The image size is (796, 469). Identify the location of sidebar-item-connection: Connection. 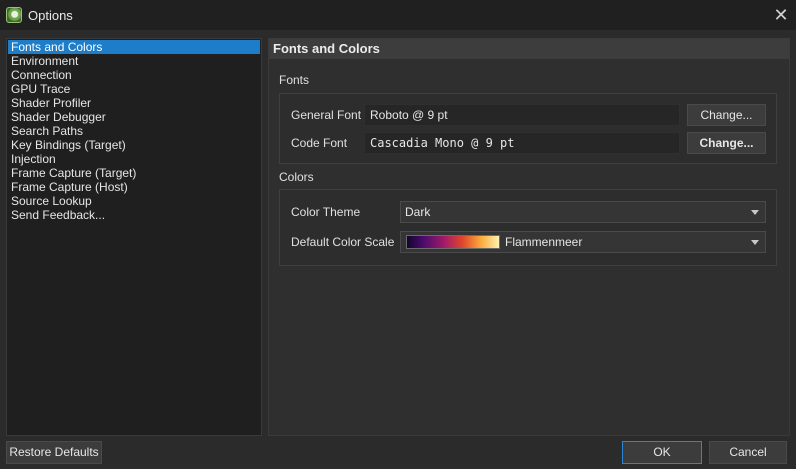
(134, 75).